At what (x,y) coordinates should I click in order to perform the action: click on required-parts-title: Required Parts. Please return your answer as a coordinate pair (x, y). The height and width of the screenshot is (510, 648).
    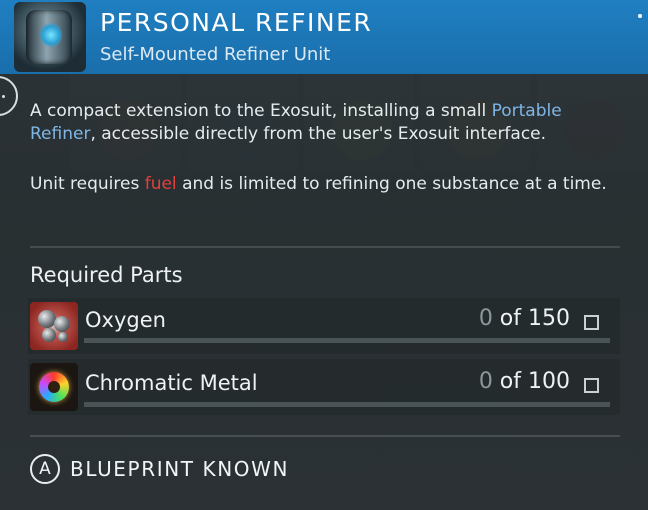
    Looking at the image, I should click on (106, 275).